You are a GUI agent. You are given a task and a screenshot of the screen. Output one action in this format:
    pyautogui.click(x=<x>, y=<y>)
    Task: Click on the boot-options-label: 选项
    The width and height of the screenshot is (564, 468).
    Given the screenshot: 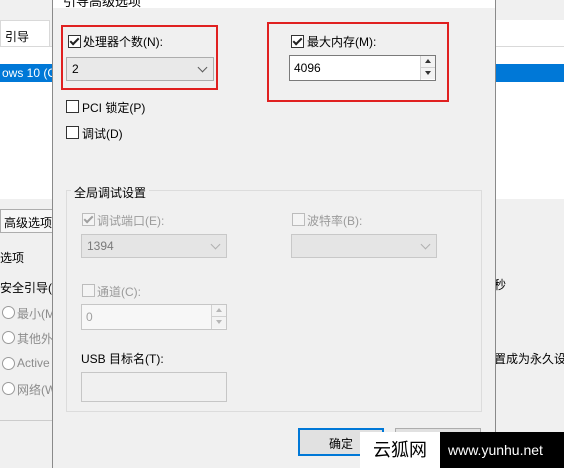 What is the action you would take?
    pyautogui.click(x=12, y=258)
    